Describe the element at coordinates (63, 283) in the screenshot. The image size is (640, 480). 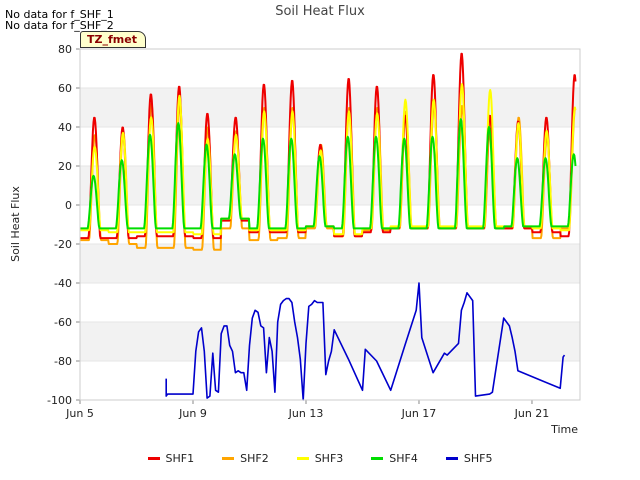
I see `y-tick-label: -40` at that location.